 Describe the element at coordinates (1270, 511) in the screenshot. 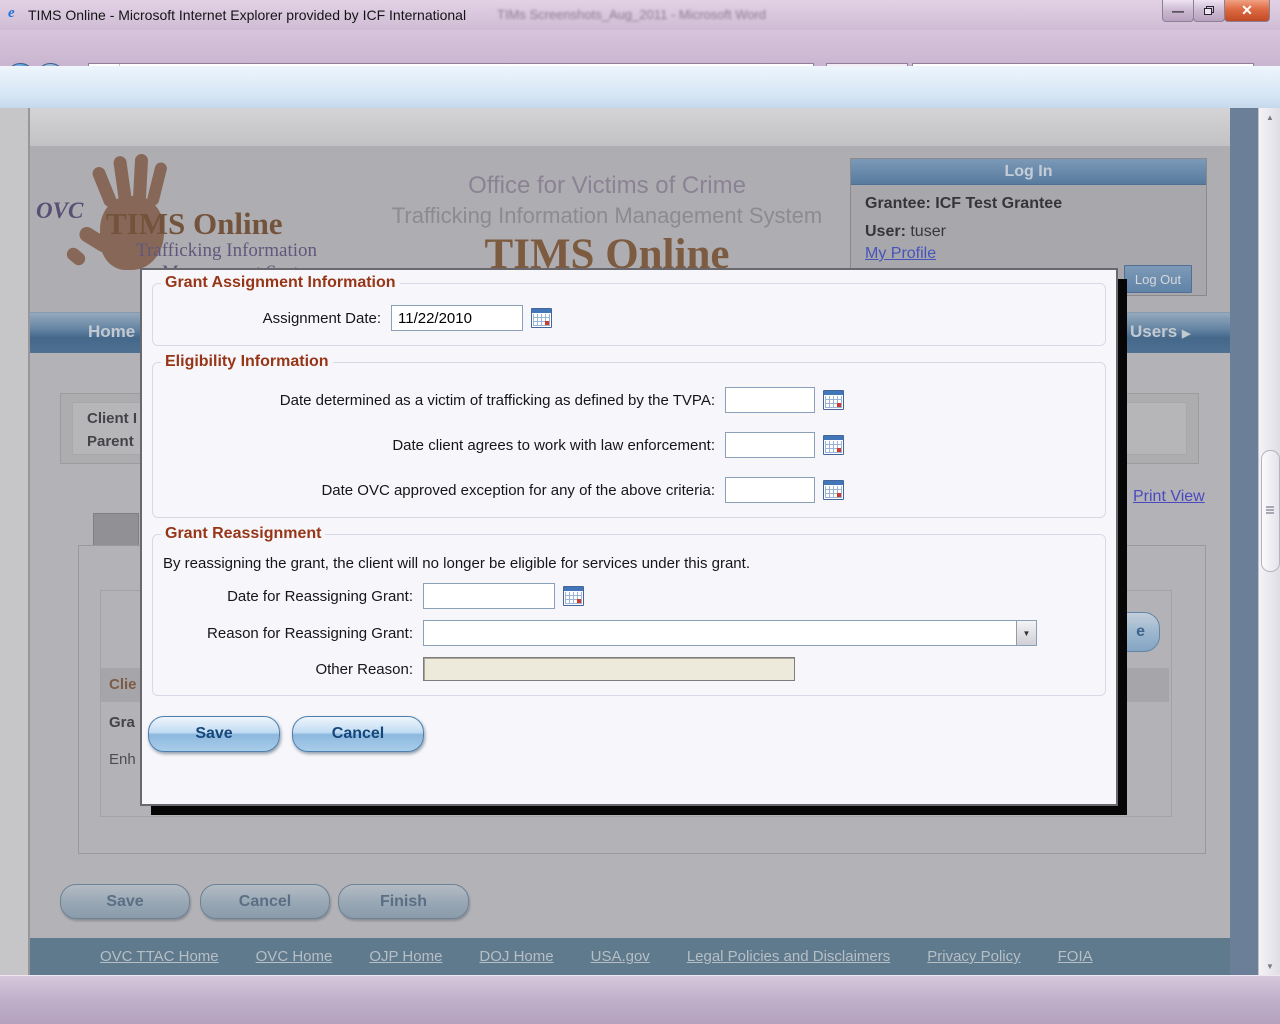

I see `scrollbar-thumb` at that location.